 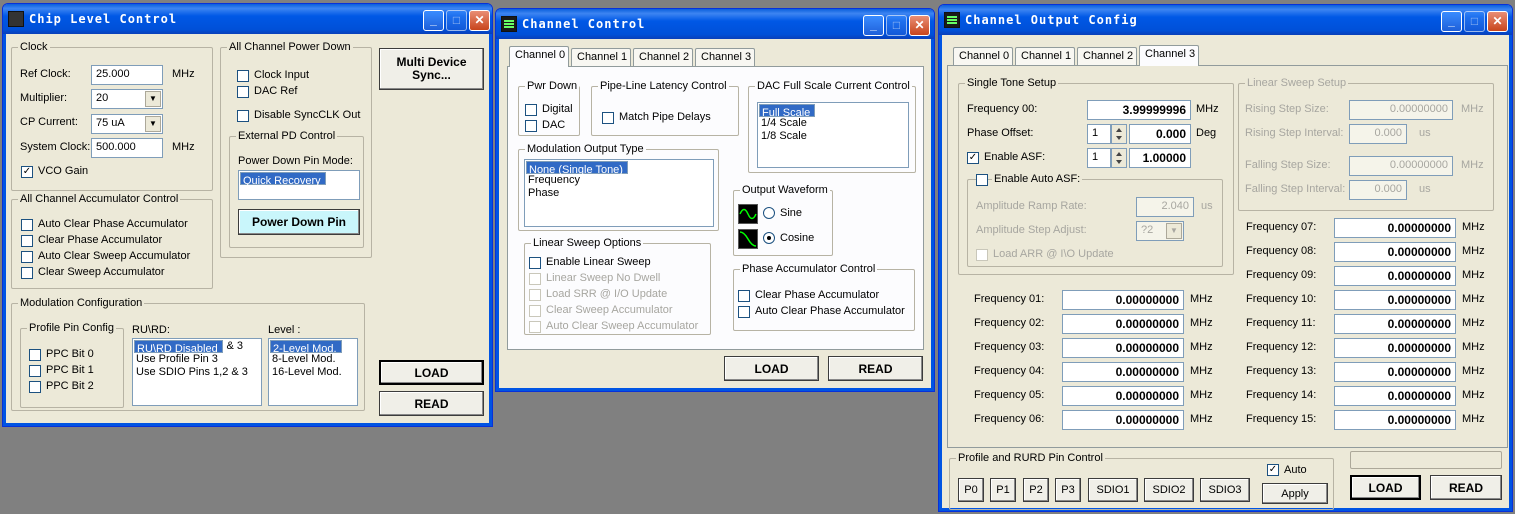 What do you see at coordinates (1068, 490) in the screenshot?
I see `p3-button: P3` at bounding box center [1068, 490].